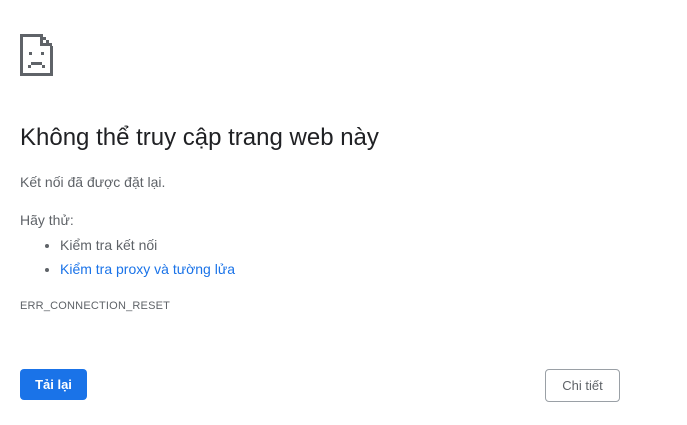 This screenshot has height=425, width=687. Describe the element at coordinates (95, 306) in the screenshot. I see `error-code: ERR_CONNECTION_RESET` at that location.